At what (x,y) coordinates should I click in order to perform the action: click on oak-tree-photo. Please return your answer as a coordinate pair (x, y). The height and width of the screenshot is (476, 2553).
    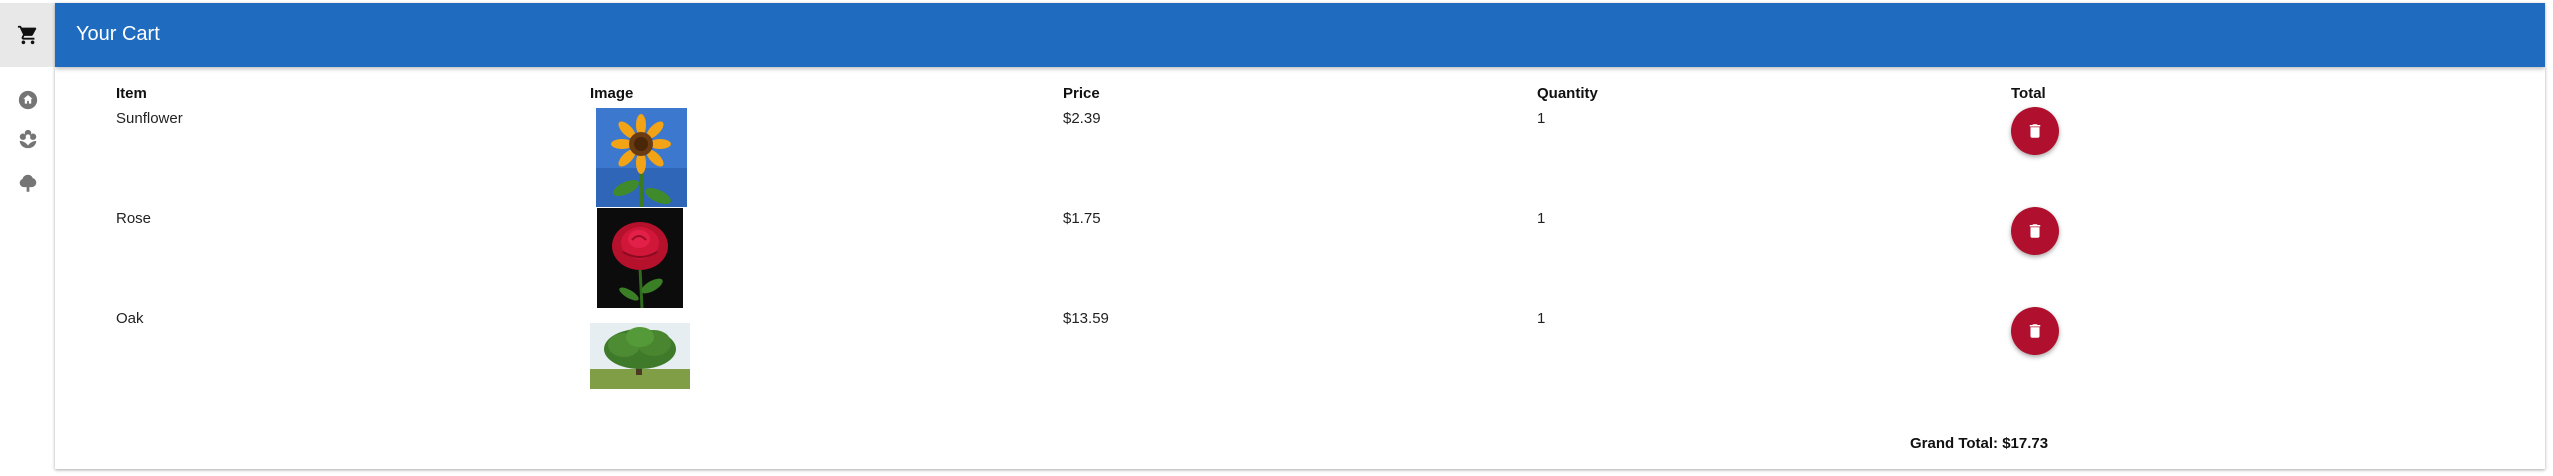
    Looking at the image, I should click on (640, 356).